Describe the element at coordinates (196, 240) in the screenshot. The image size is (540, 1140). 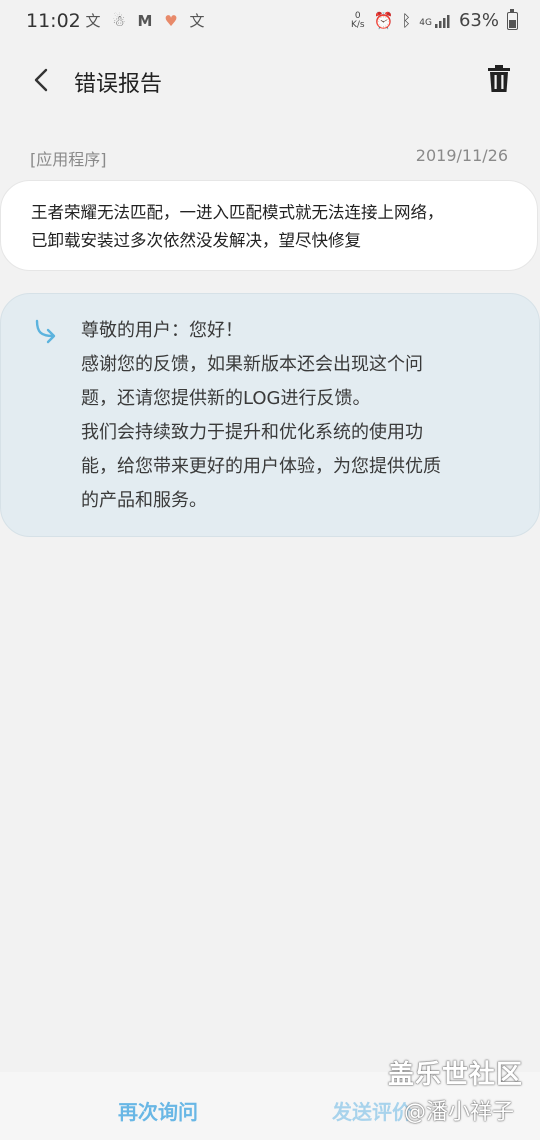
I see `report-message-line: 已卸载安装过多次依然没发解决，望尽快修复` at that location.